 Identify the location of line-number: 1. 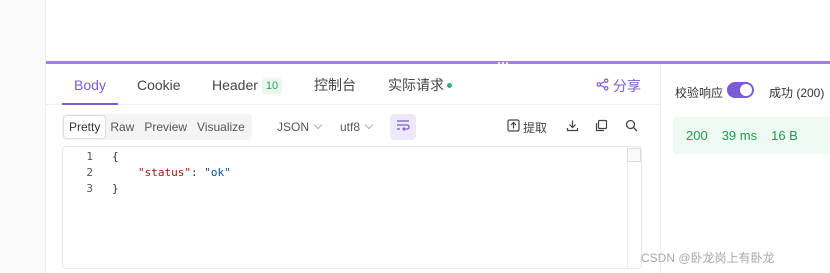
(89, 156).